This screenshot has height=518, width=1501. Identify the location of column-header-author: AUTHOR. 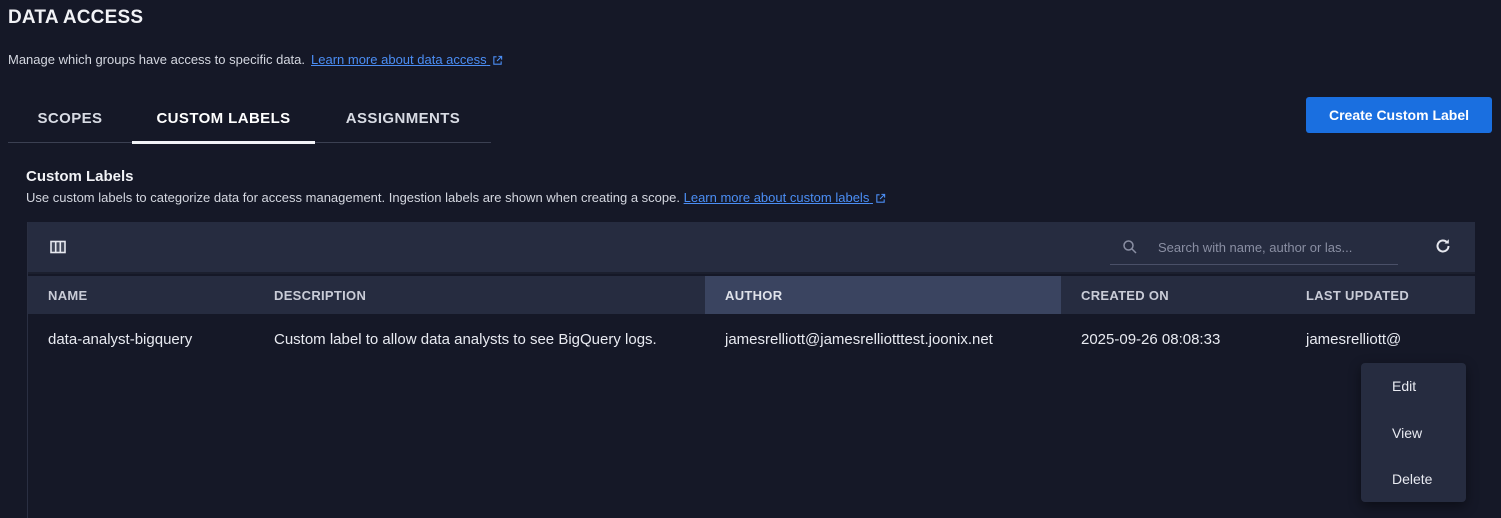
(883, 295).